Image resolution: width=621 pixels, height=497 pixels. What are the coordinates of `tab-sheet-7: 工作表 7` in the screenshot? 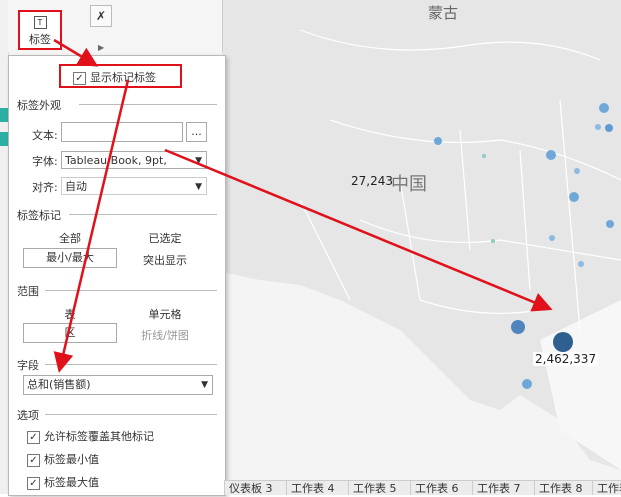 It's located at (498, 488).